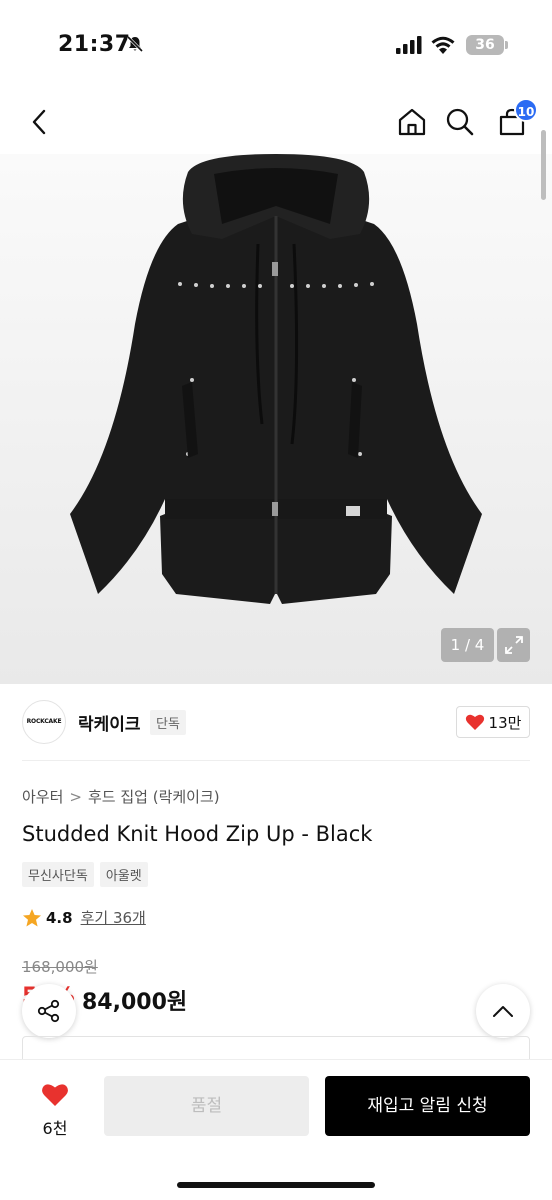 The image size is (552, 1200). Describe the element at coordinates (197, 834) in the screenshot. I see `product-title: Studded Knit Hood Zip Up - Black` at that location.